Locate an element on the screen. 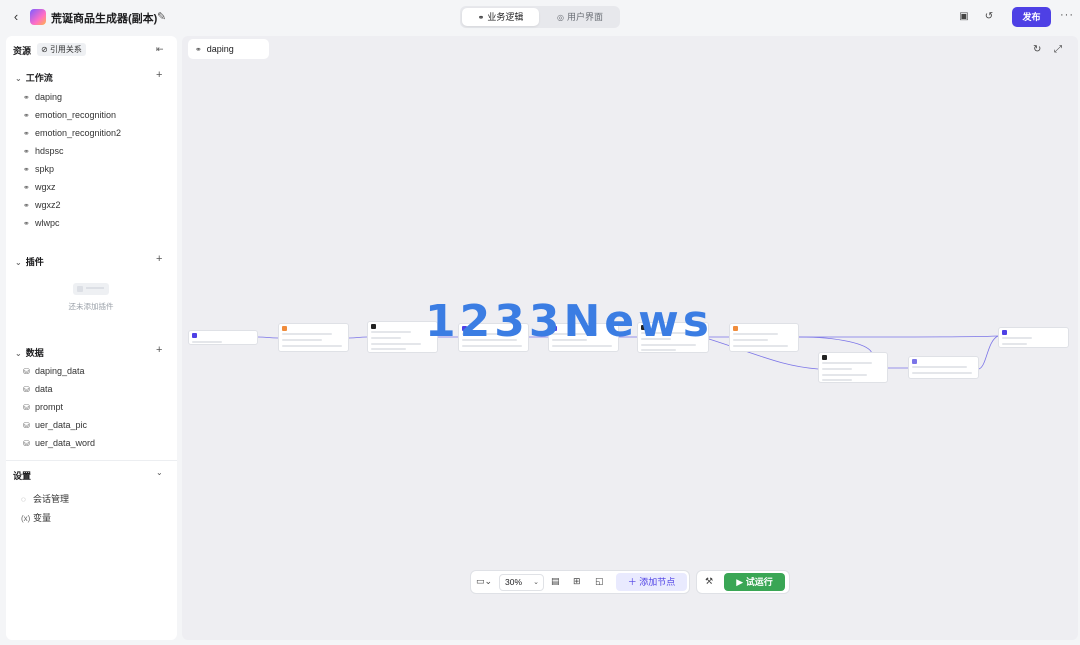 Image resolution: width=1080 pixels, height=645 pixels. section-title: 设置 is located at coordinates (22, 476).